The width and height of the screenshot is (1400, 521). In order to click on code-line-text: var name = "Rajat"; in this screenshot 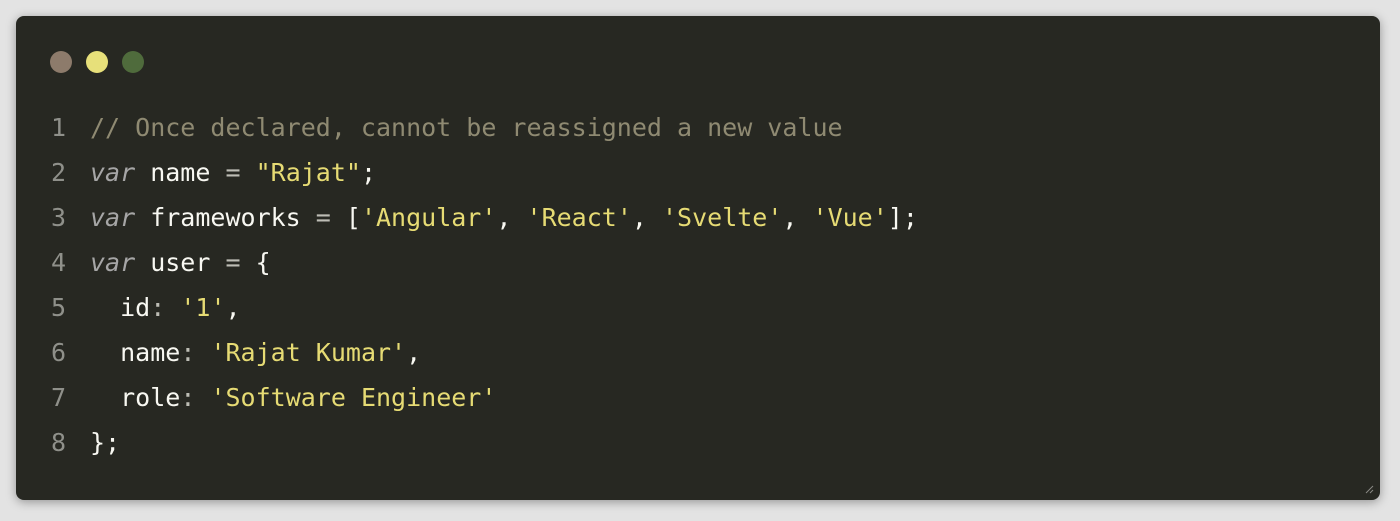, I will do `click(233, 172)`.